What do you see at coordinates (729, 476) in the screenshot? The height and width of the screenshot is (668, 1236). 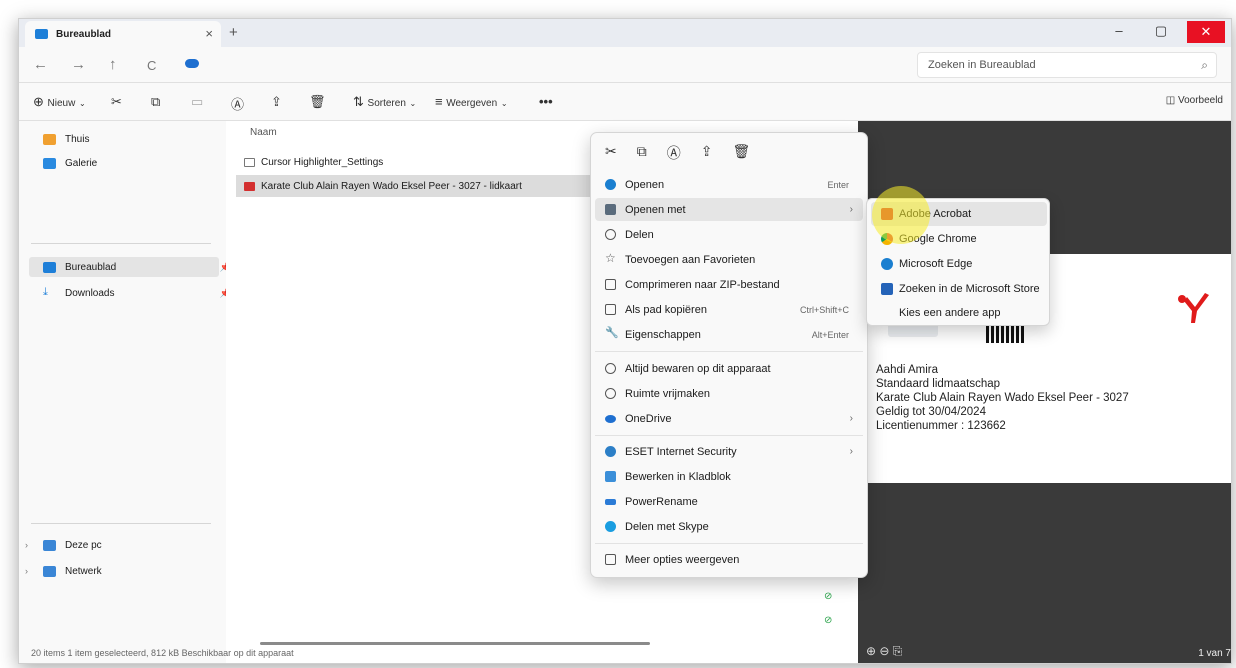 I see `menu-item-notepad: Bewerken in Kladblok` at bounding box center [729, 476].